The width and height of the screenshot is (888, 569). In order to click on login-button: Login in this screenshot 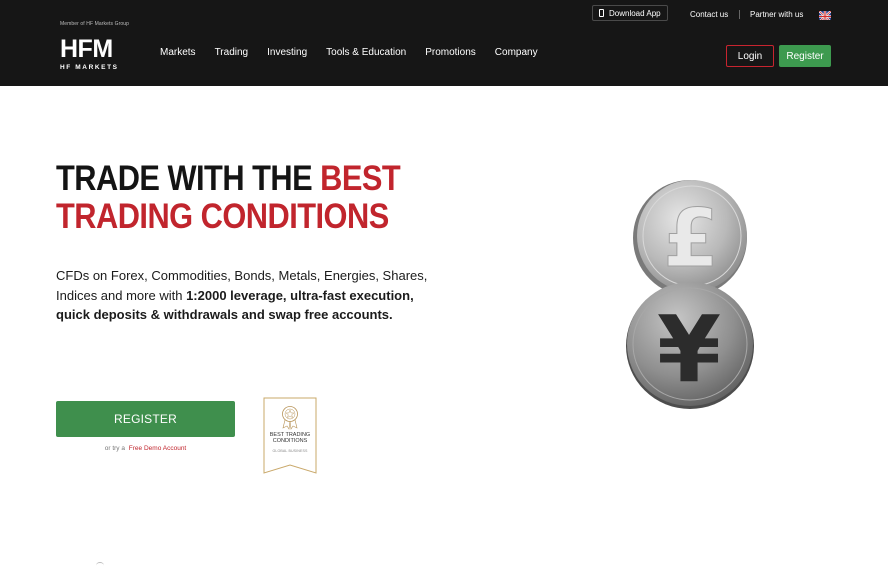, I will do `click(750, 56)`.